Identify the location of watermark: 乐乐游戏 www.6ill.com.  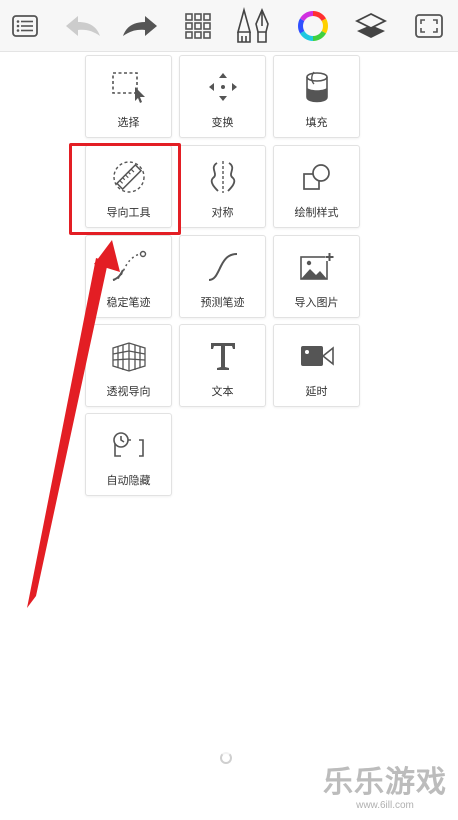
(385, 789).